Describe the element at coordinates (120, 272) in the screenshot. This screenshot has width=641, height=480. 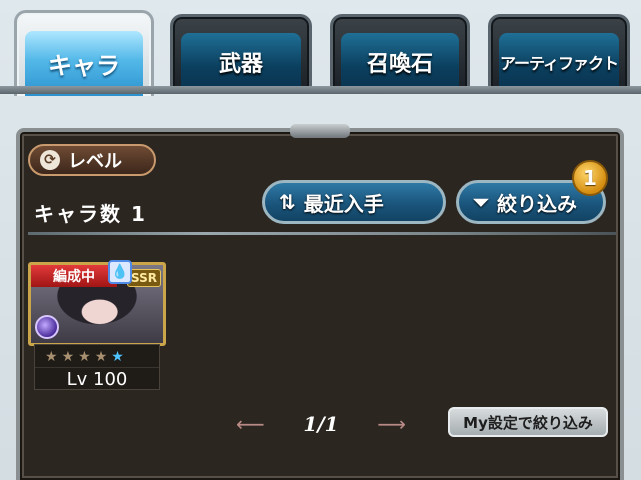
I see `water-drop-icon: 💧` at that location.